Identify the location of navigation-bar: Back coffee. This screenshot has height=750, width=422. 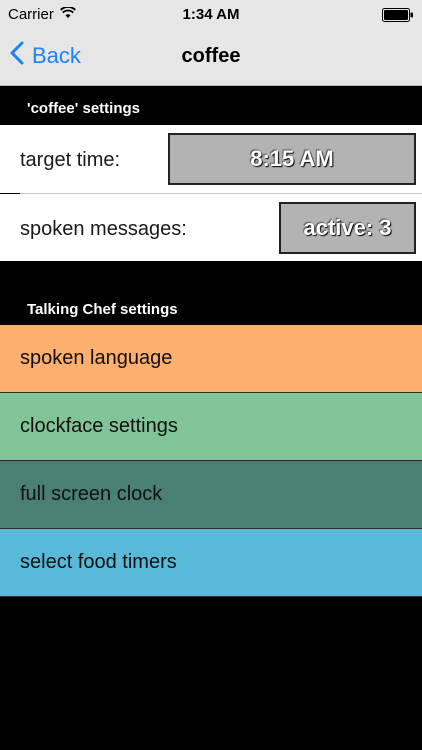
(211, 58).